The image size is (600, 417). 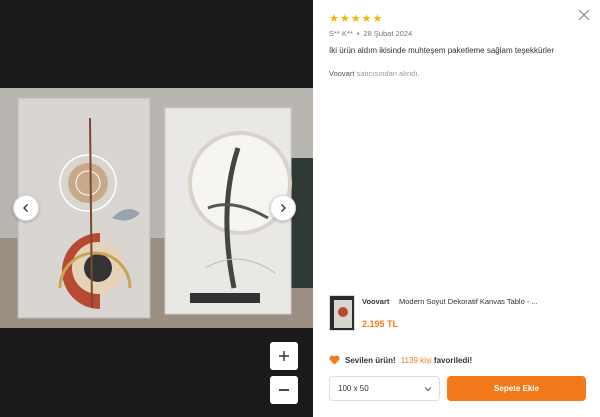 I want to click on next-image-button, so click(x=283, y=208).